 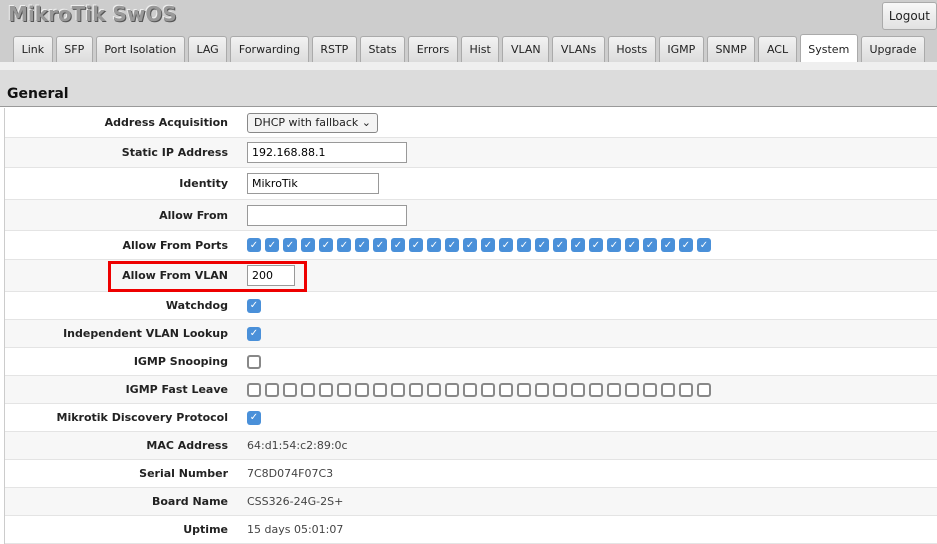 I want to click on tab-sfp: SFP, so click(x=74, y=49).